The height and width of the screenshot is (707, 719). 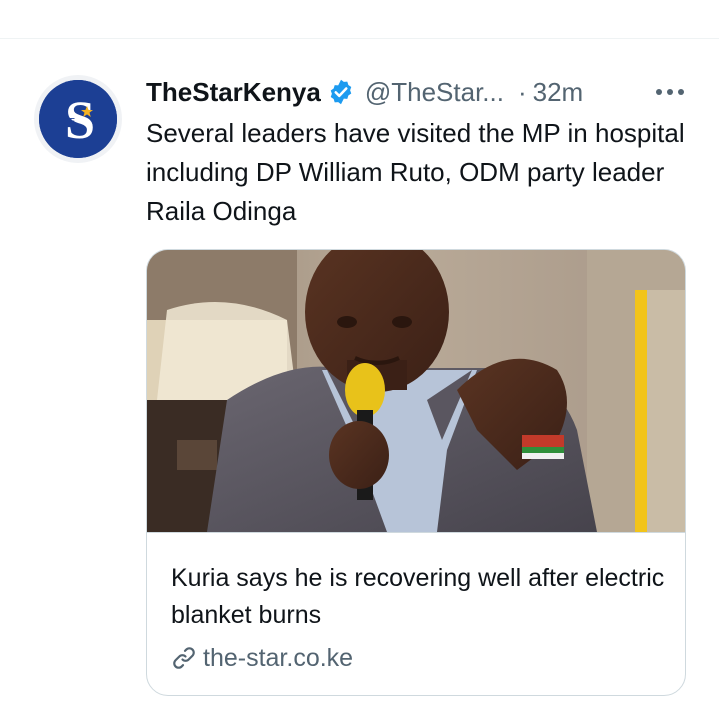 I want to click on tweet-header: TheStarKenya @TheStar... · 32m, so click(x=421, y=92).